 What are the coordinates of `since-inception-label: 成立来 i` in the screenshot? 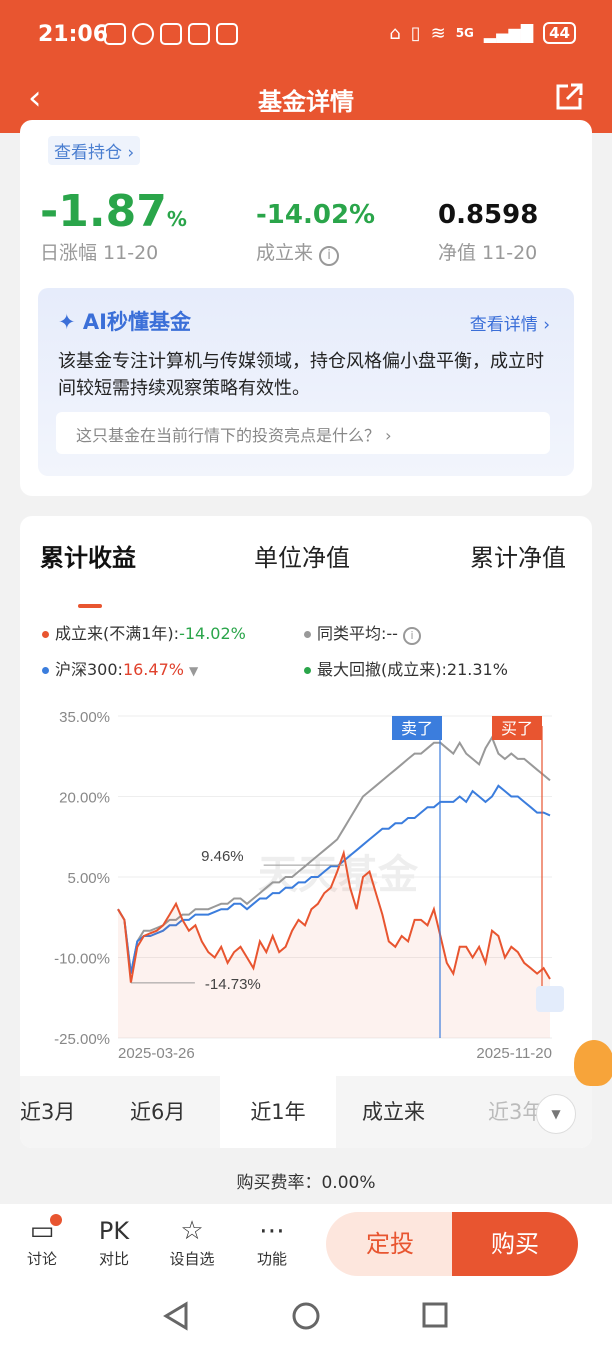 It's located at (298, 252).